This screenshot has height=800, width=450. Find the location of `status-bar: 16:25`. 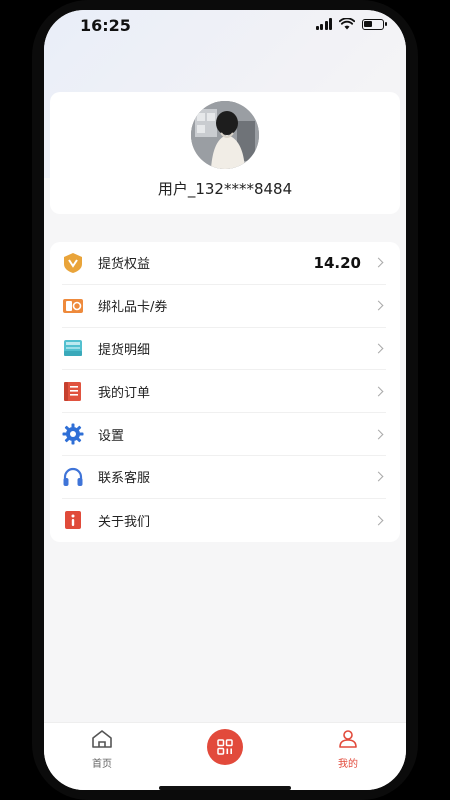

status-bar: 16:25 is located at coordinates (225, 27).